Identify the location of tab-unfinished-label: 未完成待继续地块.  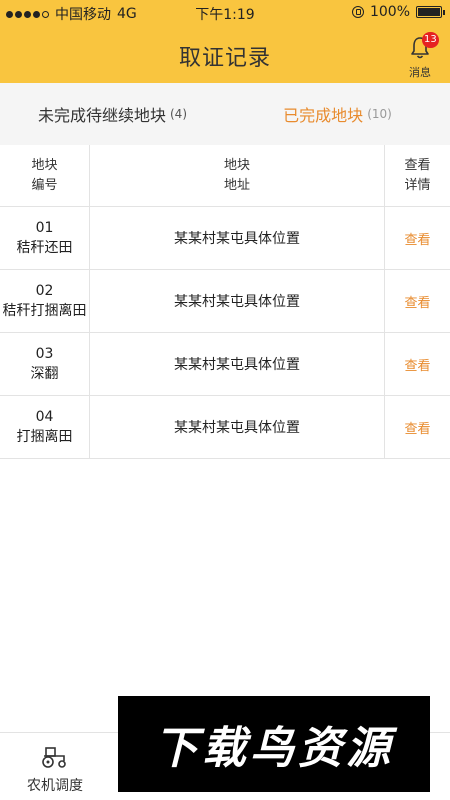
(101, 115).